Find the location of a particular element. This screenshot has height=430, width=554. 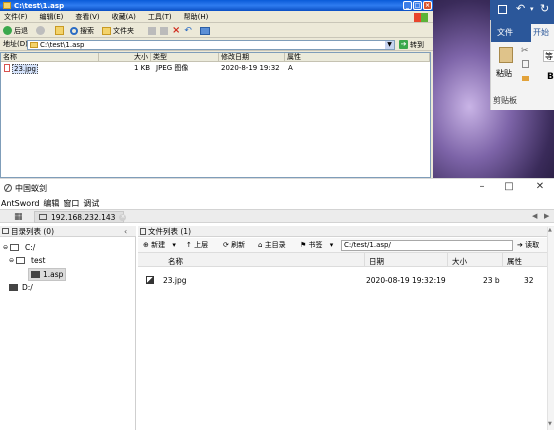

path-value: C:/test/1.asp/ is located at coordinates (367, 245).